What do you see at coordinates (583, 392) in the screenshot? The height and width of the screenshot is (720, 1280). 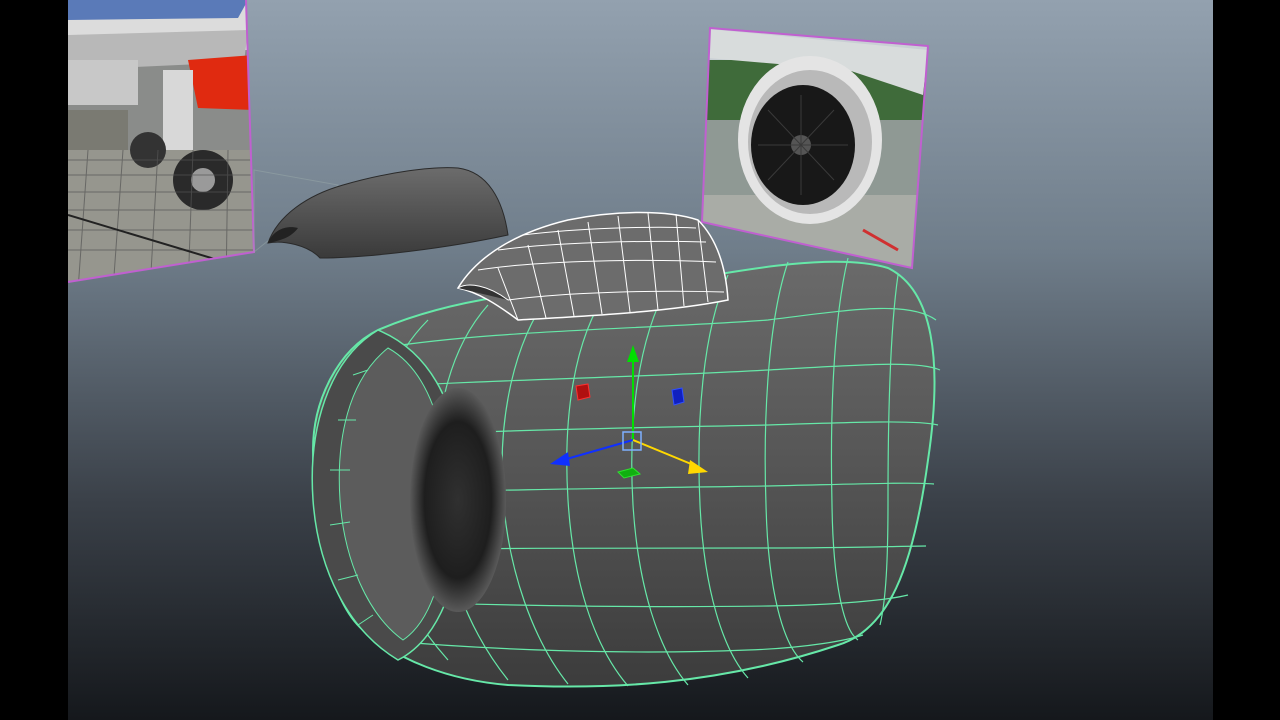 I see `gizmo-plane-handle-red` at bounding box center [583, 392].